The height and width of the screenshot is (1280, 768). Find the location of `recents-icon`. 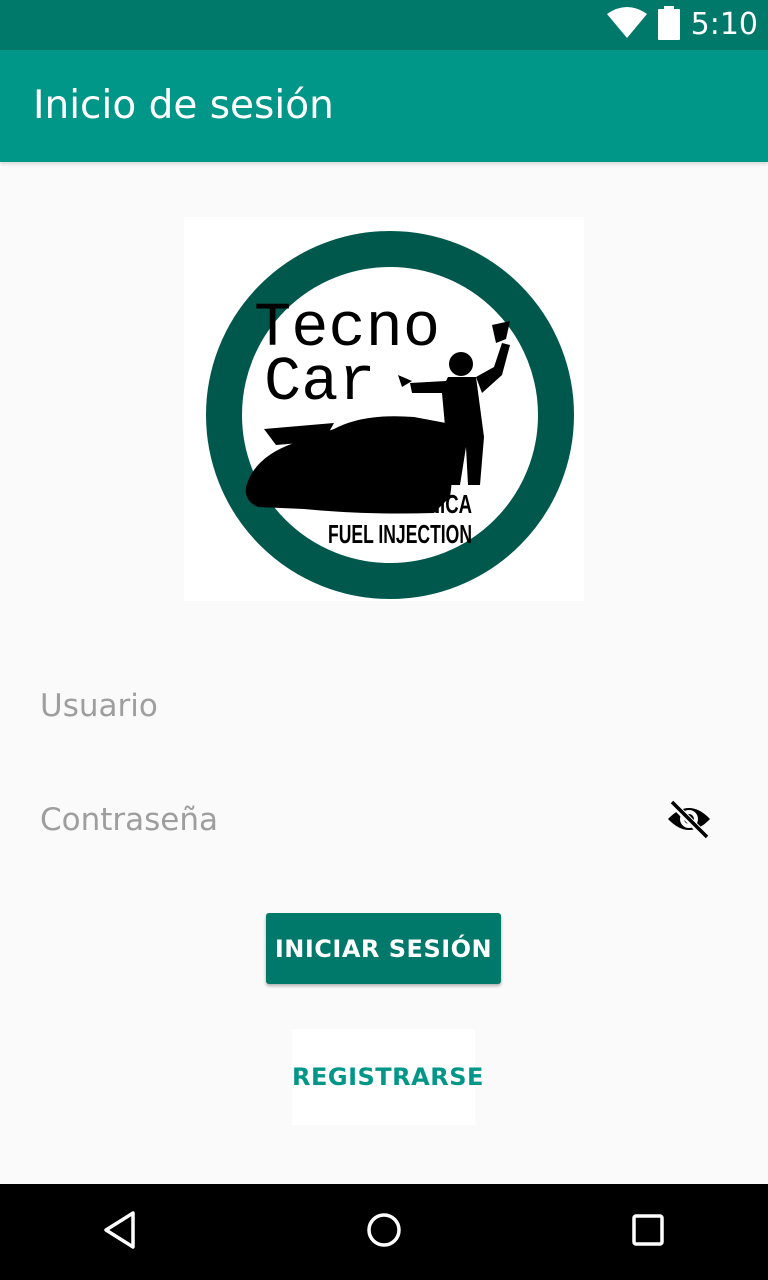

recents-icon is located at coordinates (648, 1232).